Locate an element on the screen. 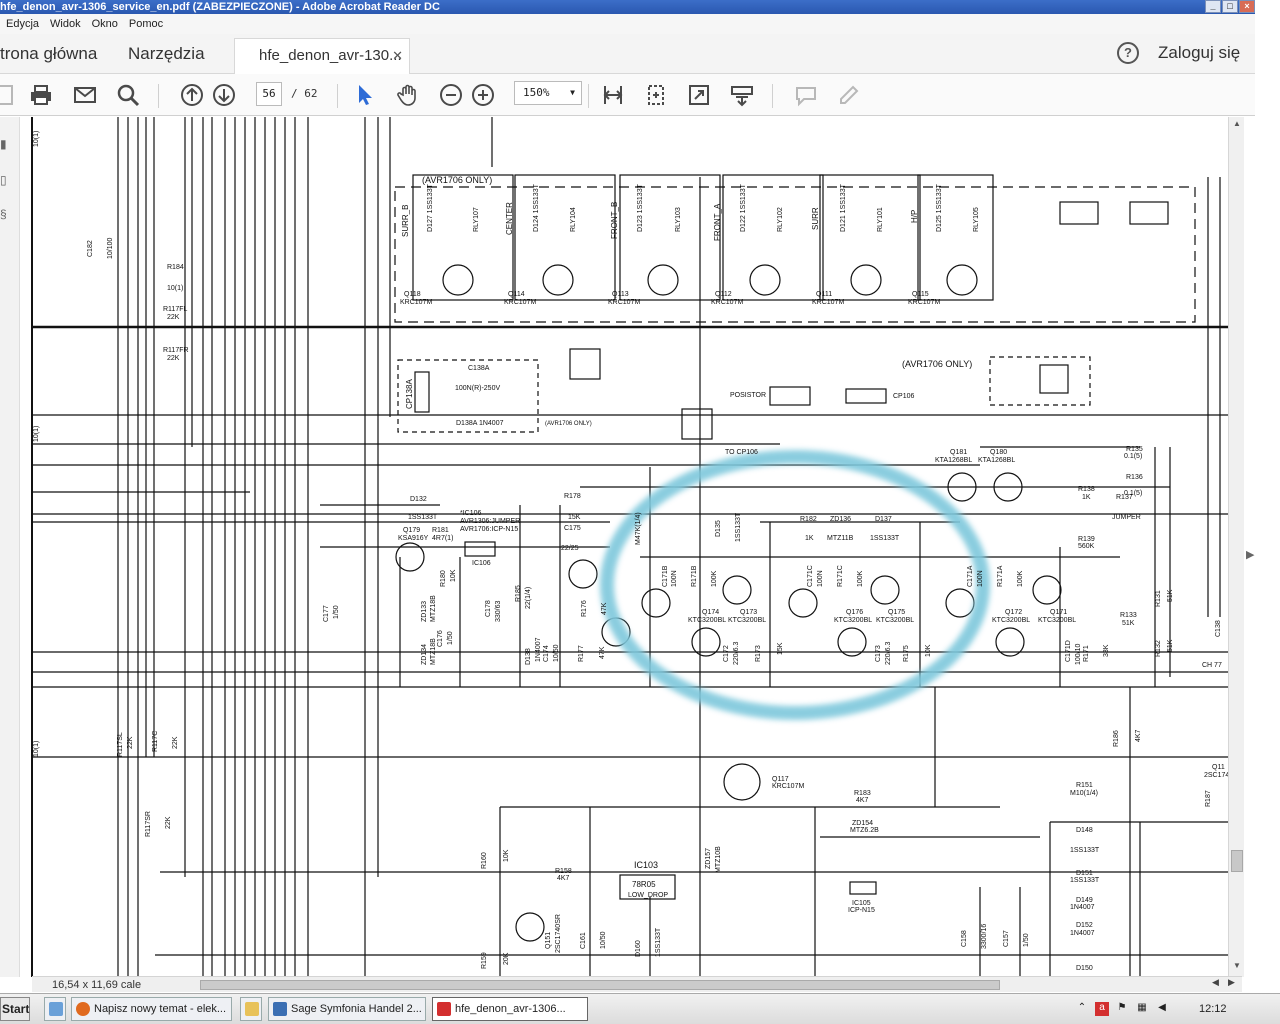  full-screen-icon is located at coordinates (699, 95).